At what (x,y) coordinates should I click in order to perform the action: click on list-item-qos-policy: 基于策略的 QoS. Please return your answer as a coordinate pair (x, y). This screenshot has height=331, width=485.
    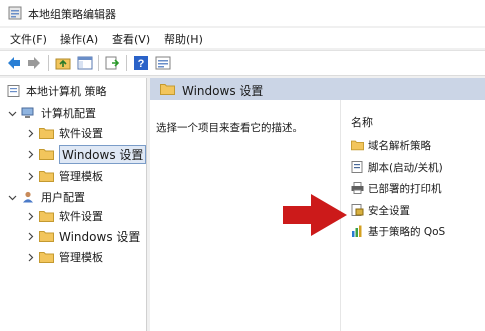
    Looking at the image, I should click on (398, 231).